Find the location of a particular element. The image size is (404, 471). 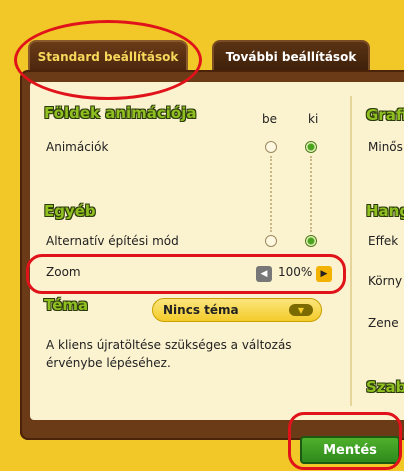

zoom-label: Zoom is located at coordinates (63, 272).